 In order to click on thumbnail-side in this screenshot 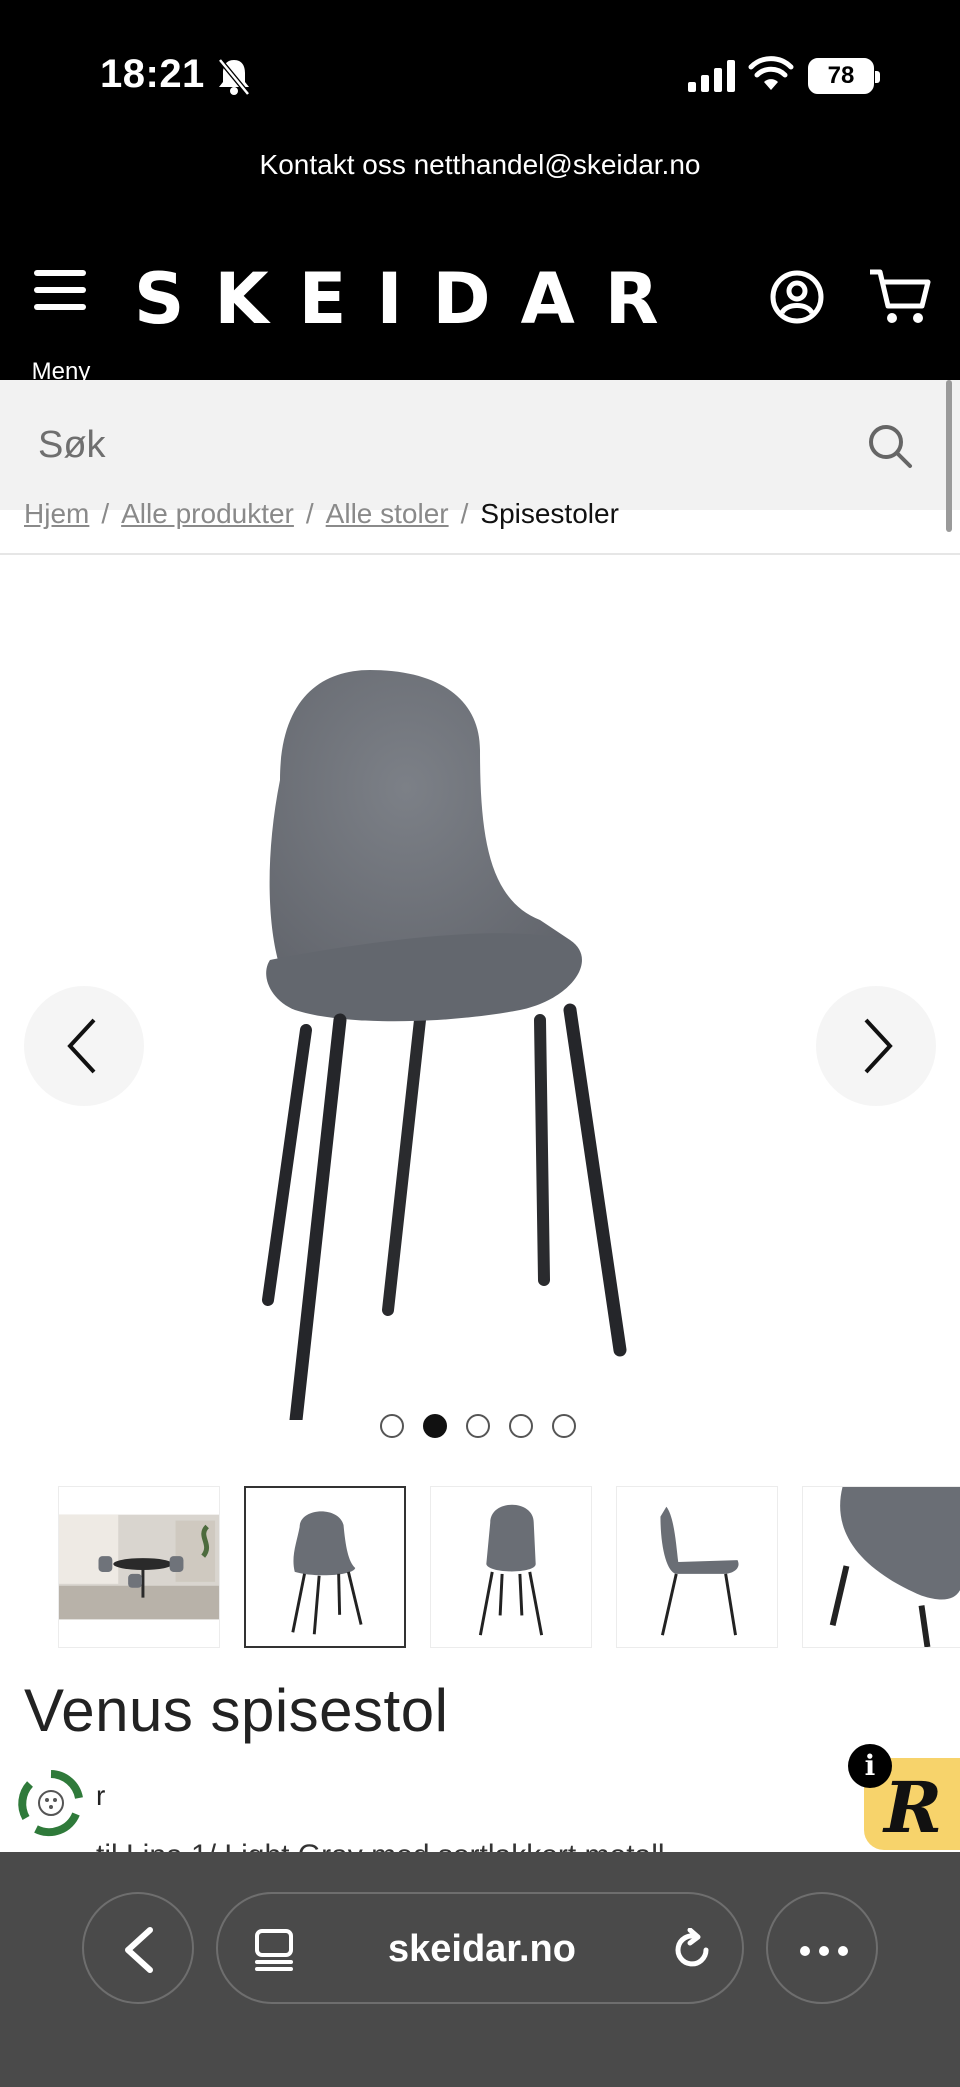, I will do `click(697, 1567)`.